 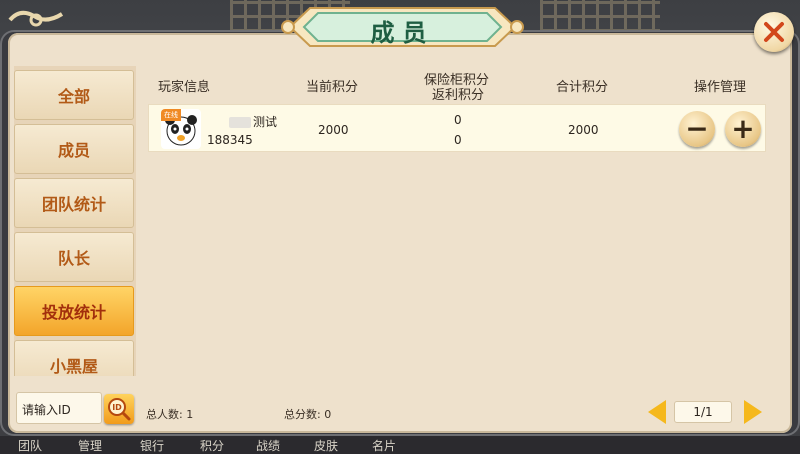 I want to click on table-row: 在线 测试 188345 2000 0 0 2000 − +, so click(x=457, y=128).